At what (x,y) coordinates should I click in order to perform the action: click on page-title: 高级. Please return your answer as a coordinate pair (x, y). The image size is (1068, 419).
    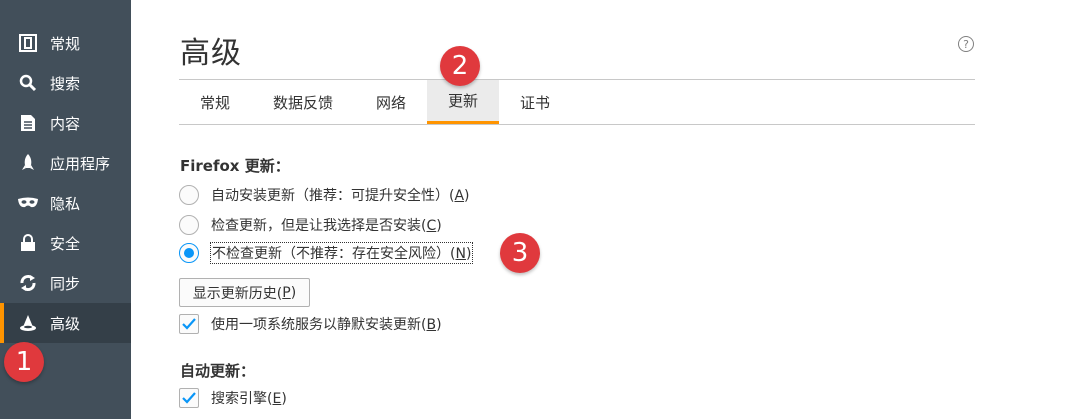
    Looking at the image, I should click on (211, 53).